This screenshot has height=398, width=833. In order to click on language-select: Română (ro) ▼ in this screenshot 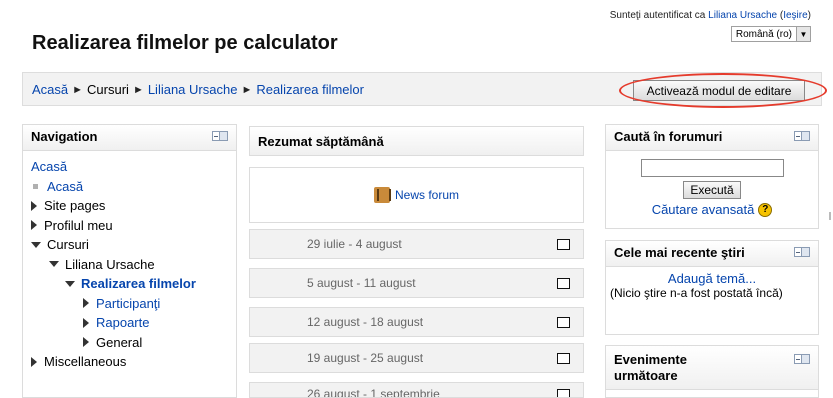, I will do `click(770, 34)`.